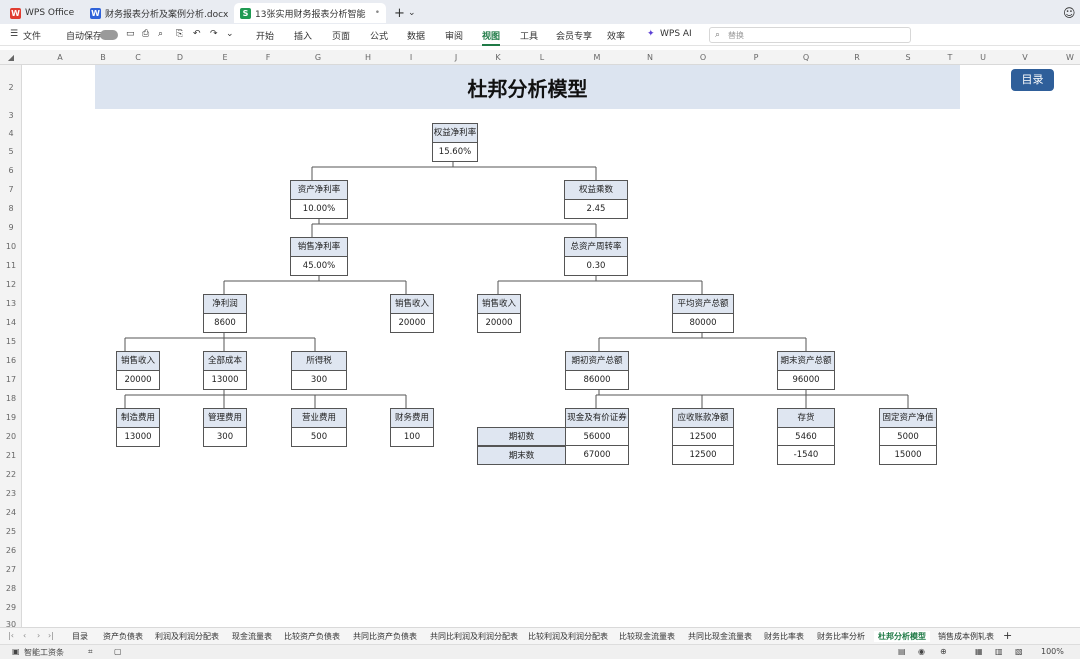 The image size is (1080, 659). What do you see at coordinates (197, 34) in the screenshot?
I see `undo-icon: ↶` at bounding box center [197, 34].